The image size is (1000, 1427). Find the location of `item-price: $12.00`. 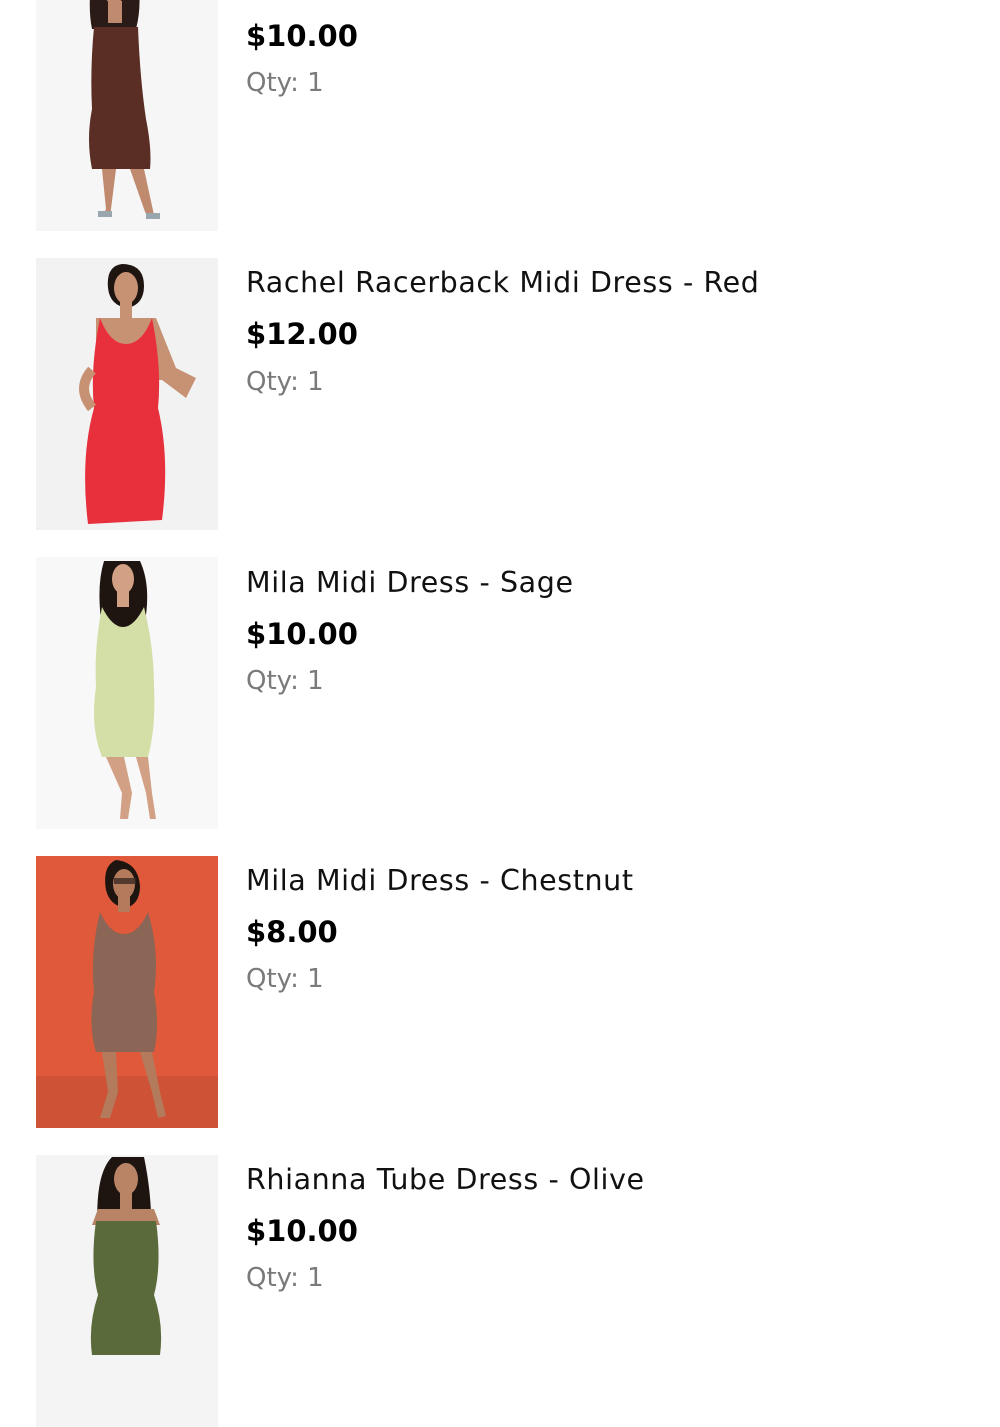

item-price: $12.00 is located at coordinates (302, 334).